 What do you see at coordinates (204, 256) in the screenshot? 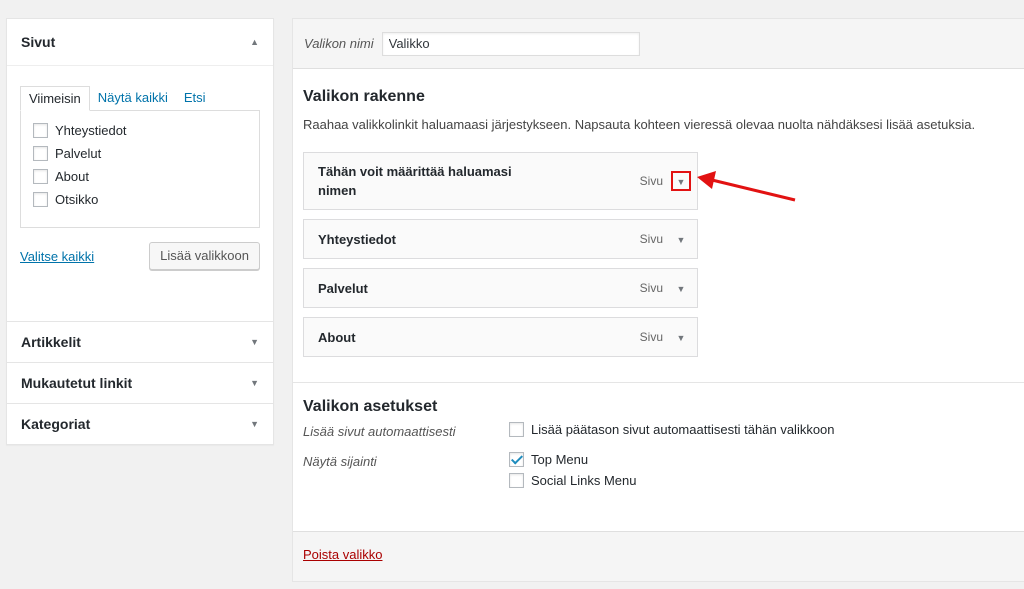
I see `add-to-menu-button: Lisää valikkoon` at bounding box center [204, 256].